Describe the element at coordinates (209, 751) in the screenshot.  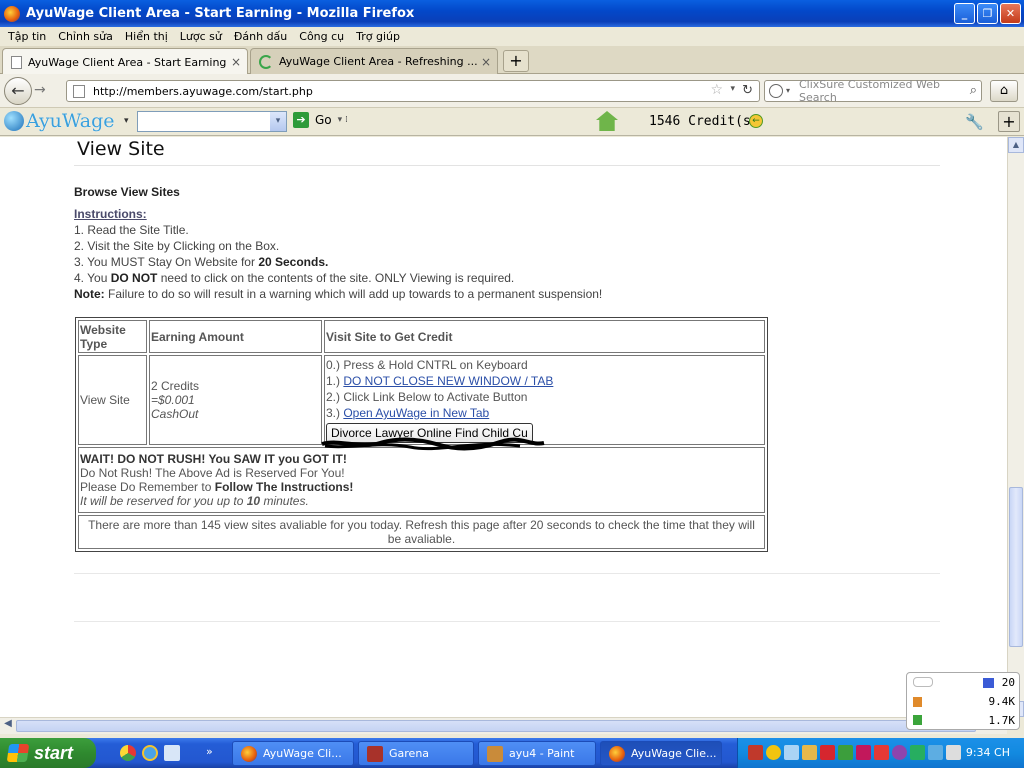
I see `quick-launch-more: »` at that location.